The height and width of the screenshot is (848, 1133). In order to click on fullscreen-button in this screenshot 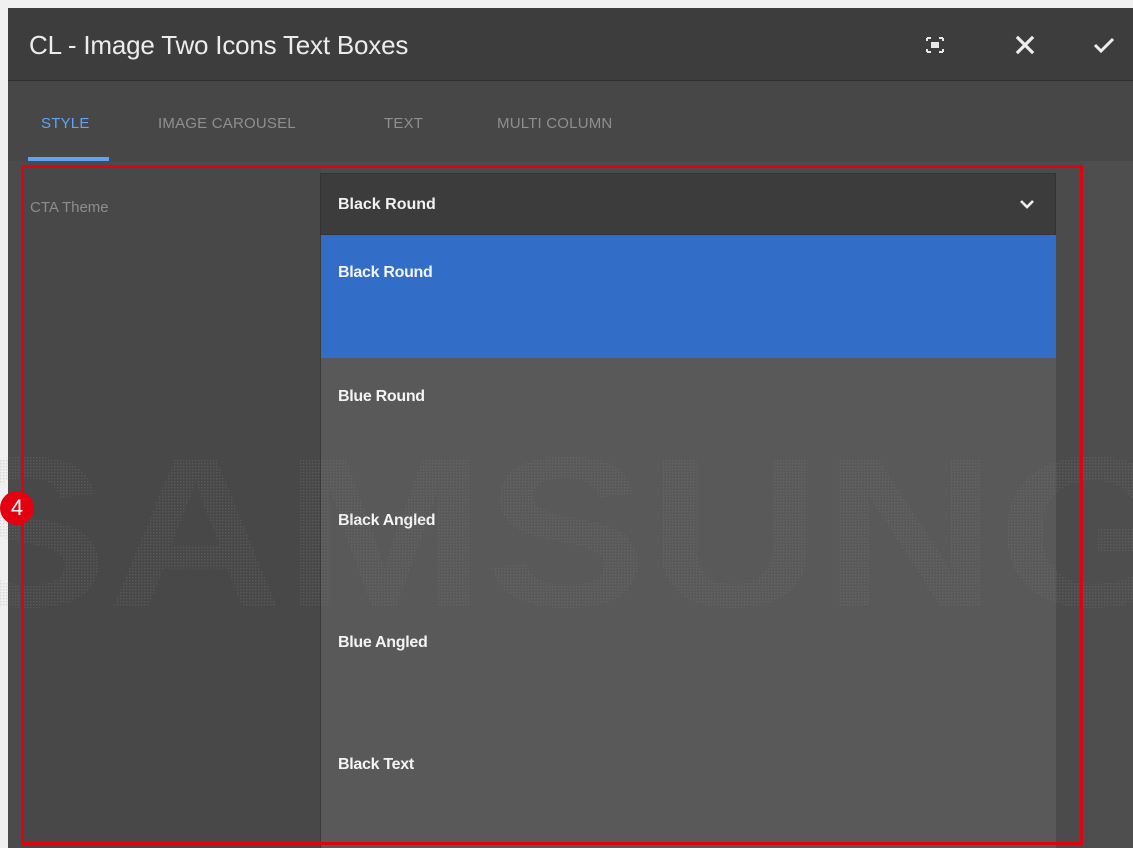, I will do `click(935, 45)`.